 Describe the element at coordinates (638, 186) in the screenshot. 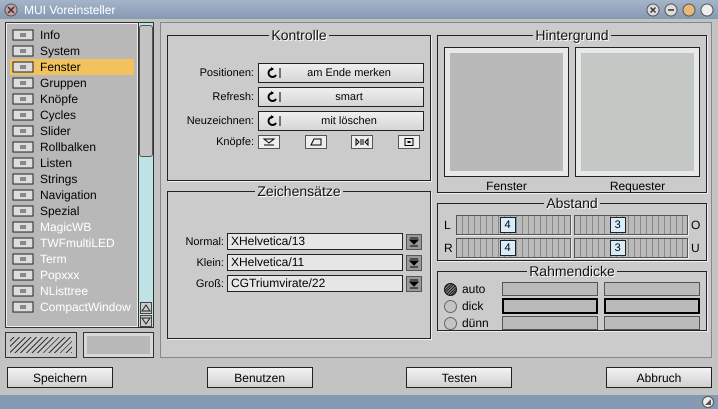

I see `swatch-label: Requester` at that location.